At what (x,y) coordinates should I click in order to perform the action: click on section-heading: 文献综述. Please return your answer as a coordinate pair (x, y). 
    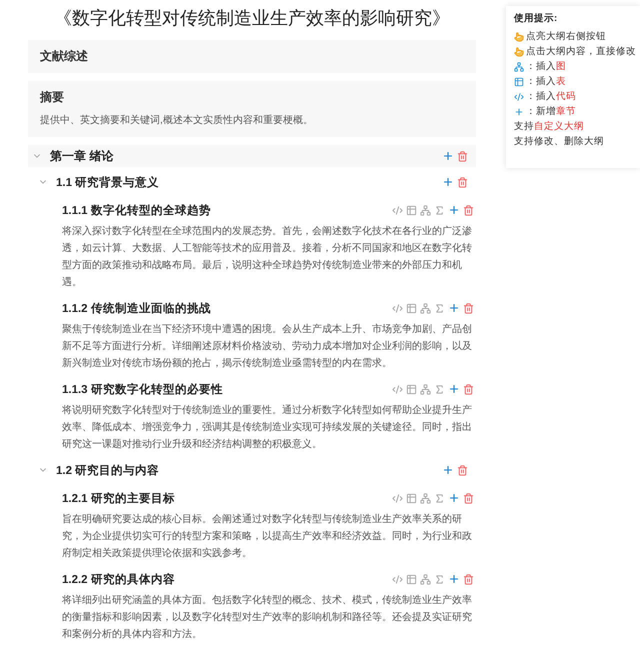
    Looking at the image, I should click on (252, 56).